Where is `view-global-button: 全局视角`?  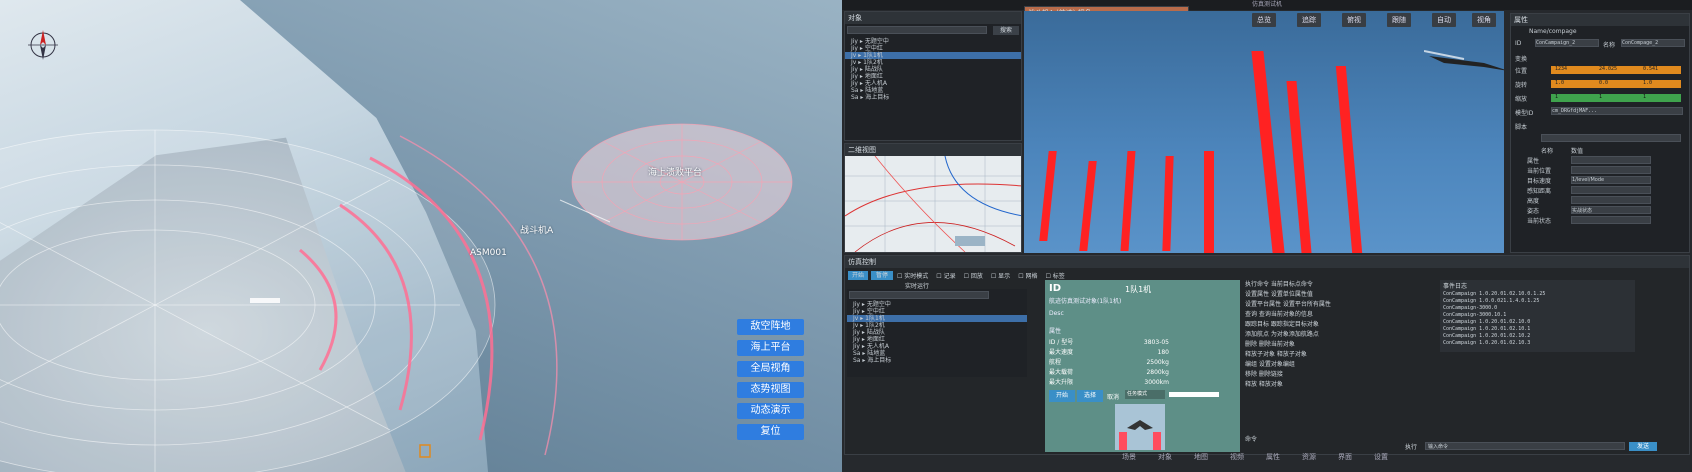
view-global-button: 全局视角 is located at coordinates (770, 369).